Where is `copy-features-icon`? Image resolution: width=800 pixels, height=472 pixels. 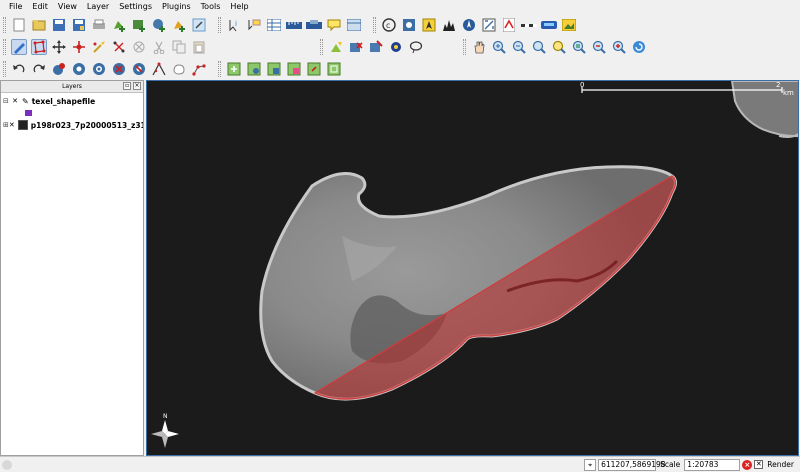
copy-features-icon is located at coordinates (179, 47).